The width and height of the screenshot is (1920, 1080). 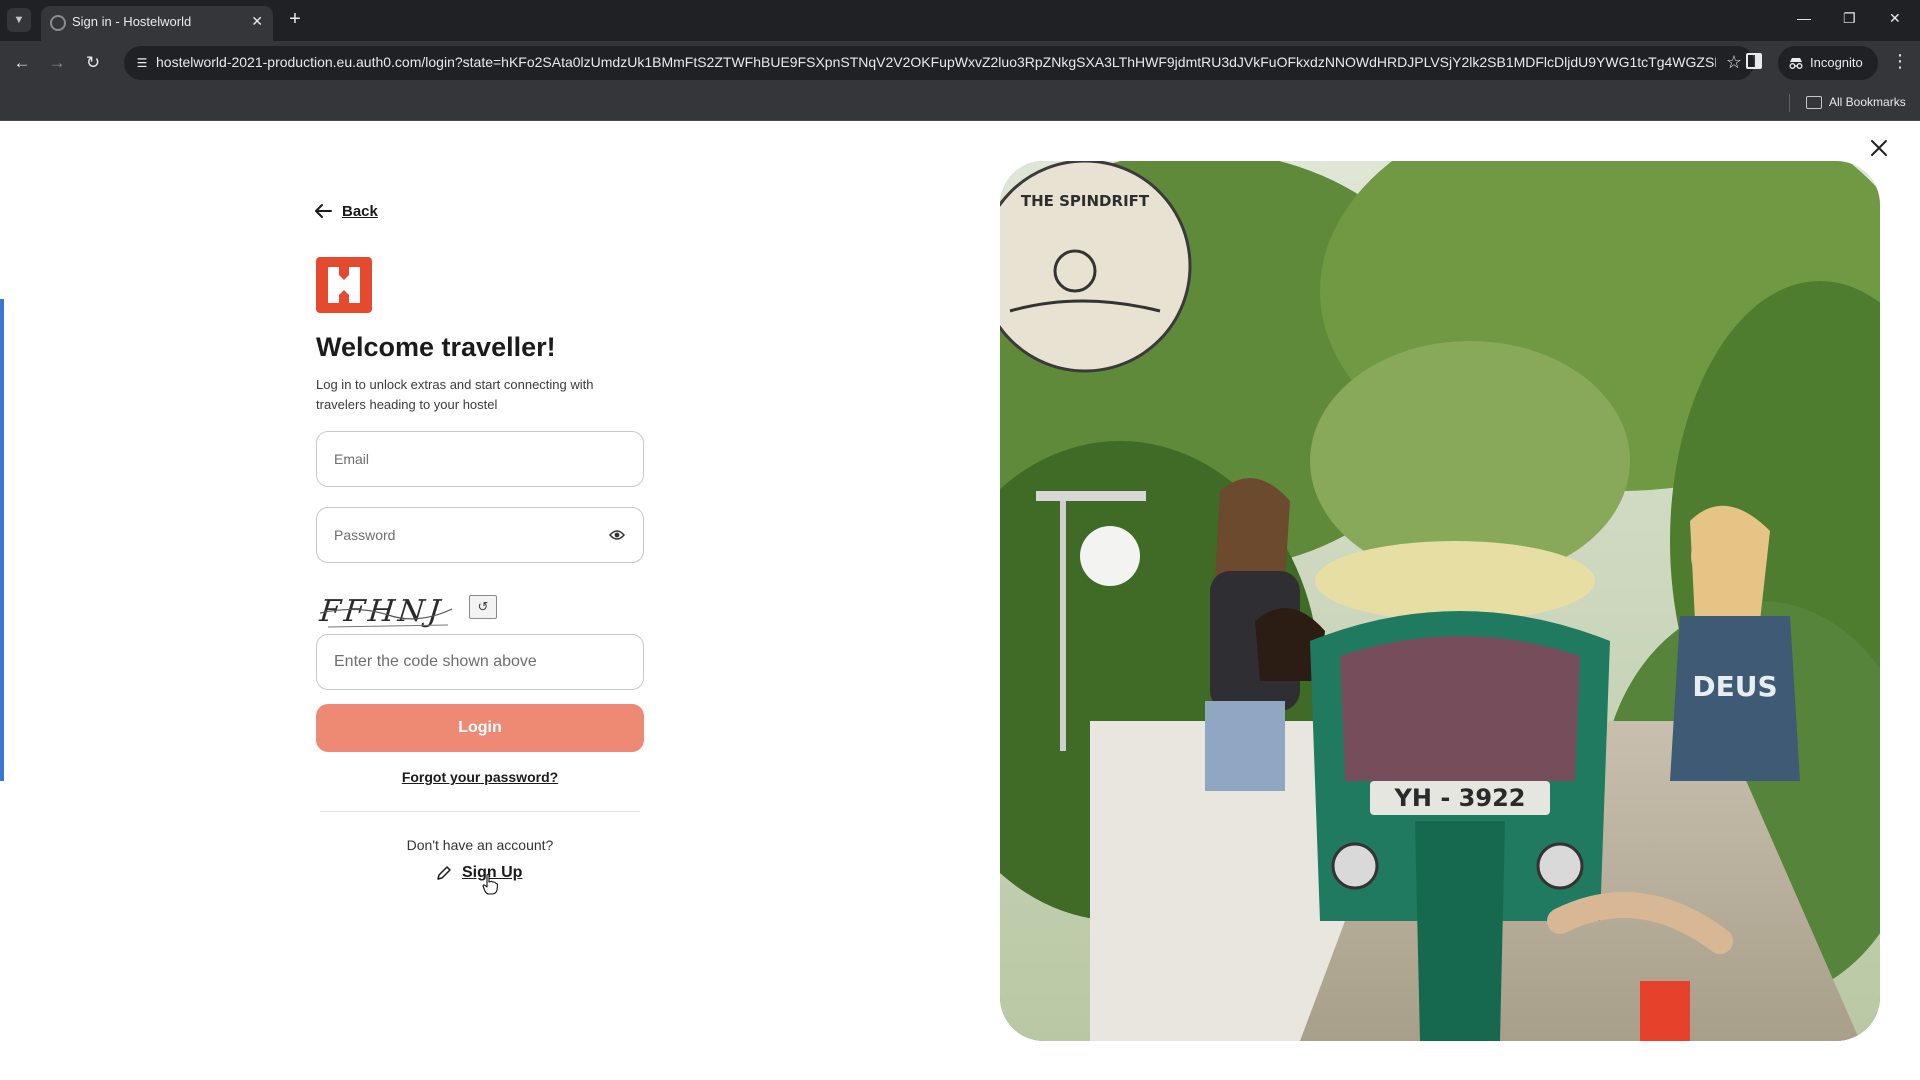 What do you see at coordinates (1460, 798) in the screenshot?
I see `plate-text: YH - 3922` at bounding box center [1460, 798].